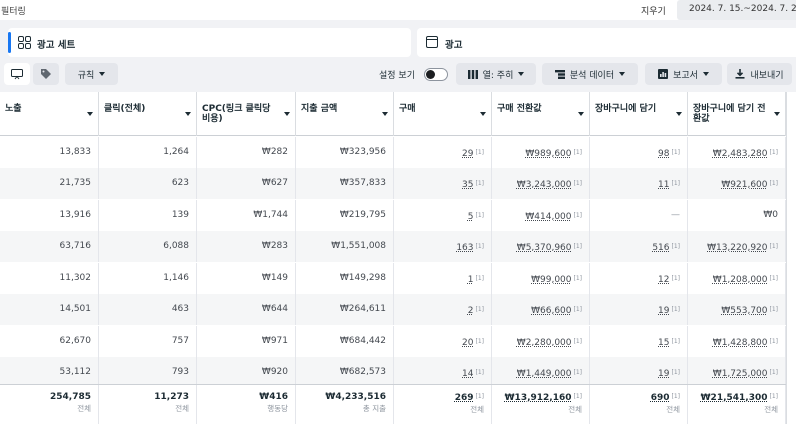 This screenshot has width=796, height=424. I want to click on cell-link-value: 5, so click(471, 217).